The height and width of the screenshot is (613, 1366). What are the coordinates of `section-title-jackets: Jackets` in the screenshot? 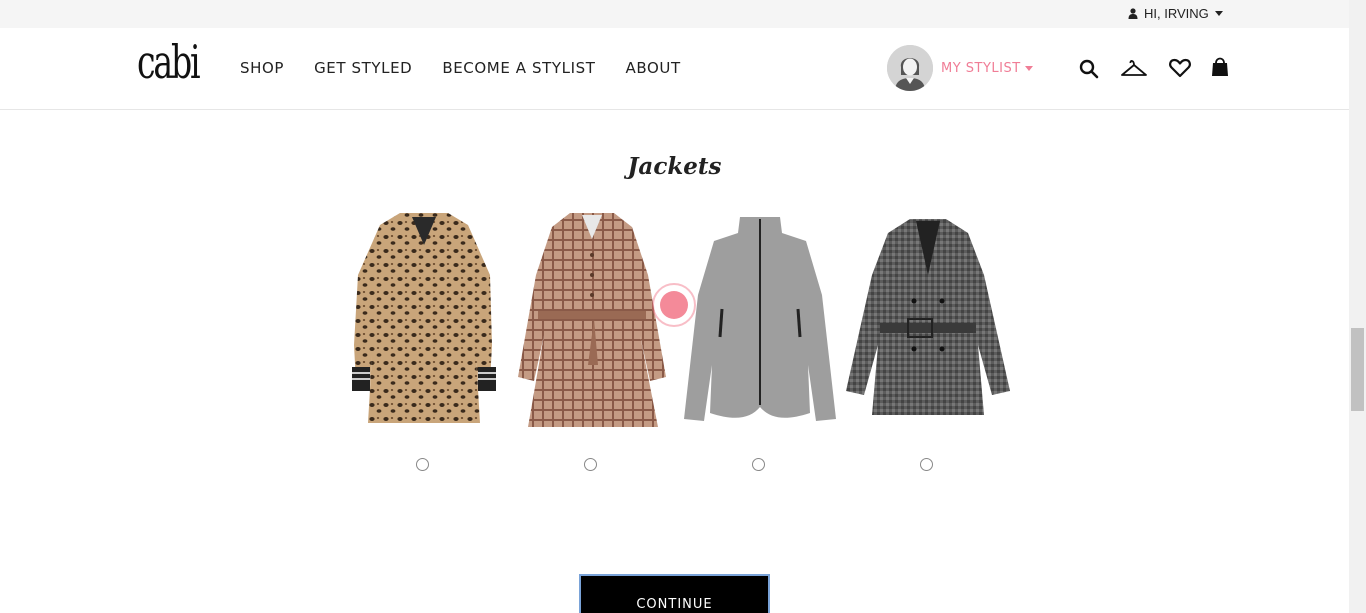 It's located at (674, 166).